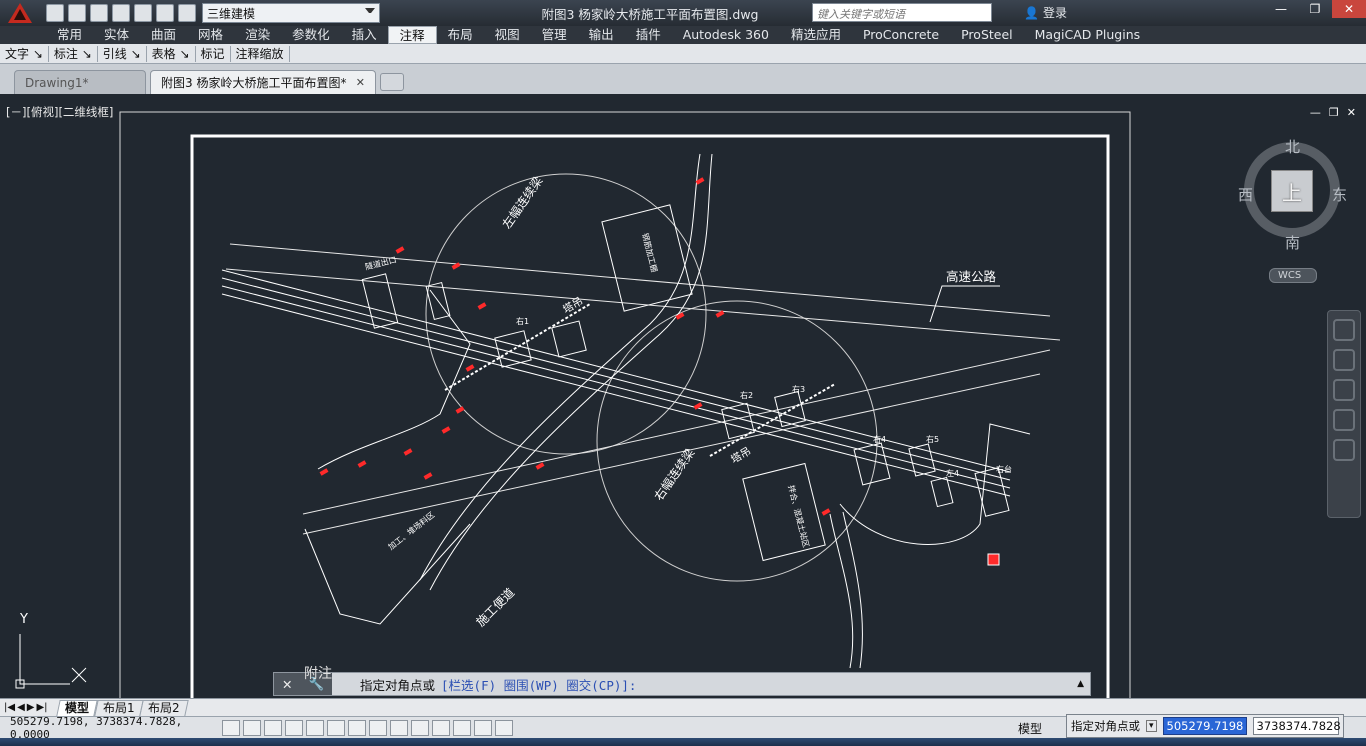 This screenshot has height=746, width=1366. Describe the element at coordinates (987, 35) in the screenshot. I see `ribbon-tab: ProSteel` at that location.